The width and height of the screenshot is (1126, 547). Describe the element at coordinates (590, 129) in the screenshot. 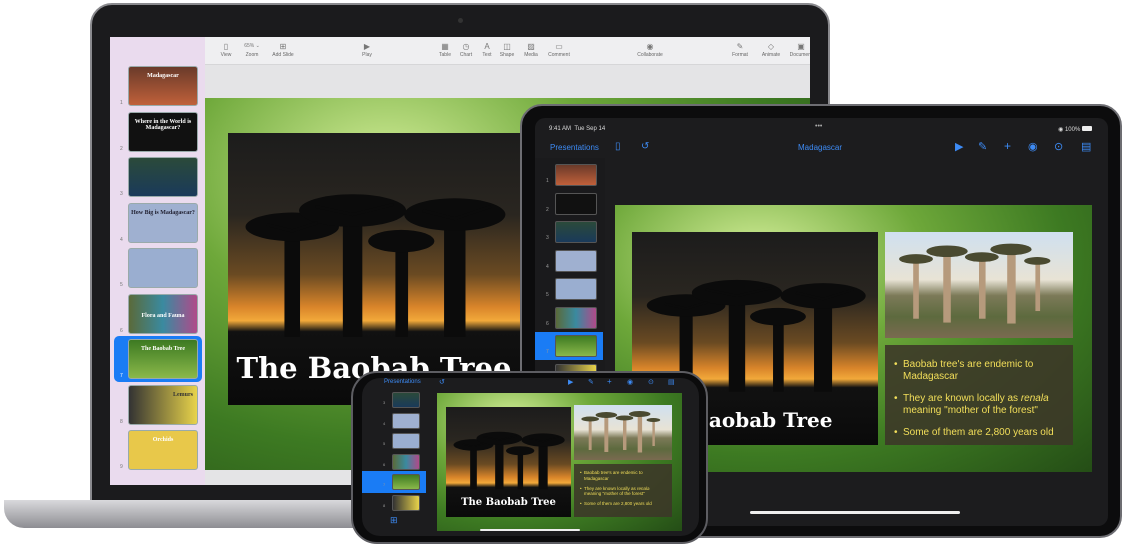

I see `date: Tue Sep 14` at that location.